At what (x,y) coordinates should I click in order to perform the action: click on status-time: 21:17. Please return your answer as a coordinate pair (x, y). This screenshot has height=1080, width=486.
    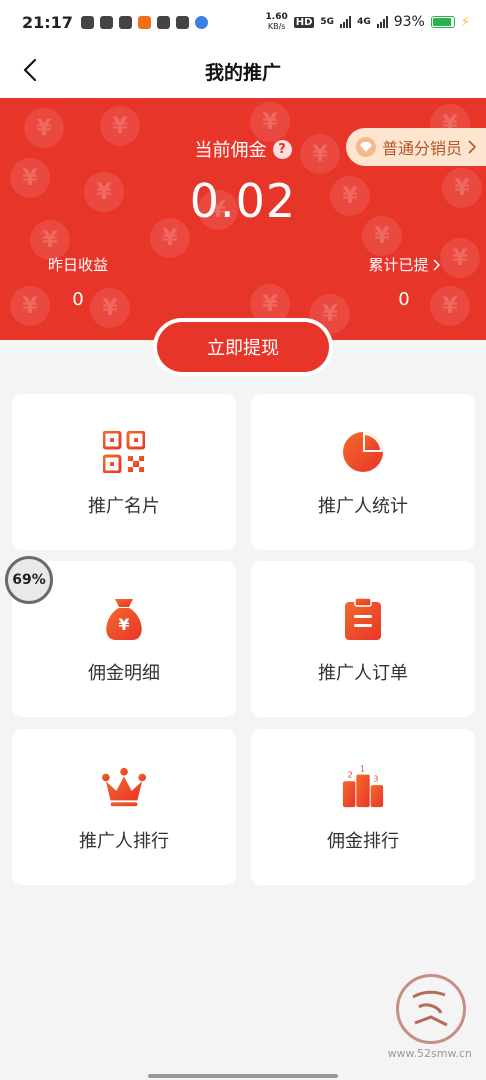
    Looking at the image, I should click on (47, 22).